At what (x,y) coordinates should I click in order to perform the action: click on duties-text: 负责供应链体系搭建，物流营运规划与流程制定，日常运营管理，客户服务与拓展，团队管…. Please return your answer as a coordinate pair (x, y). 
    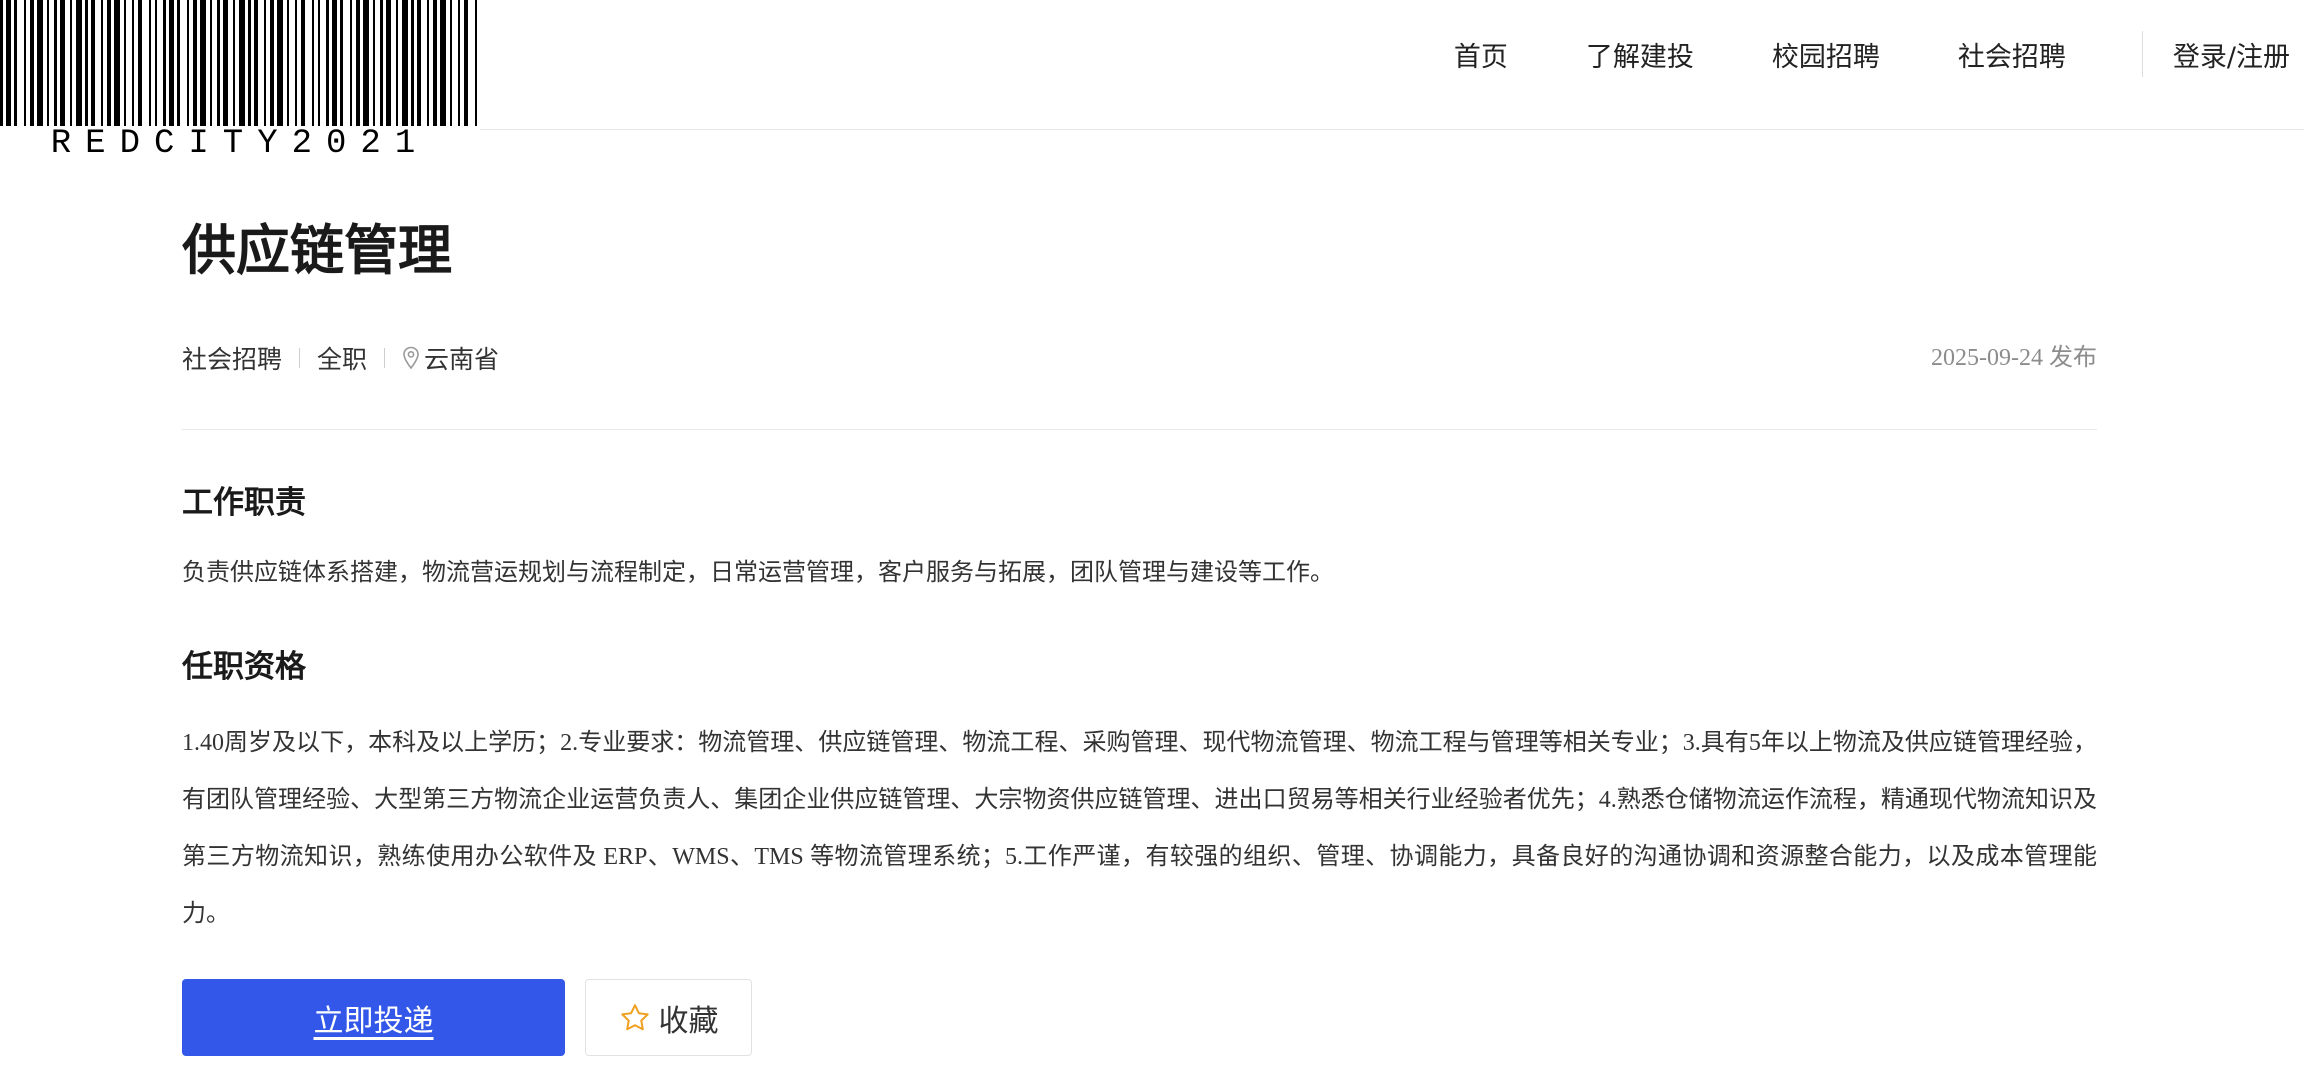
    Looking at the image, I should click on (758, 571).